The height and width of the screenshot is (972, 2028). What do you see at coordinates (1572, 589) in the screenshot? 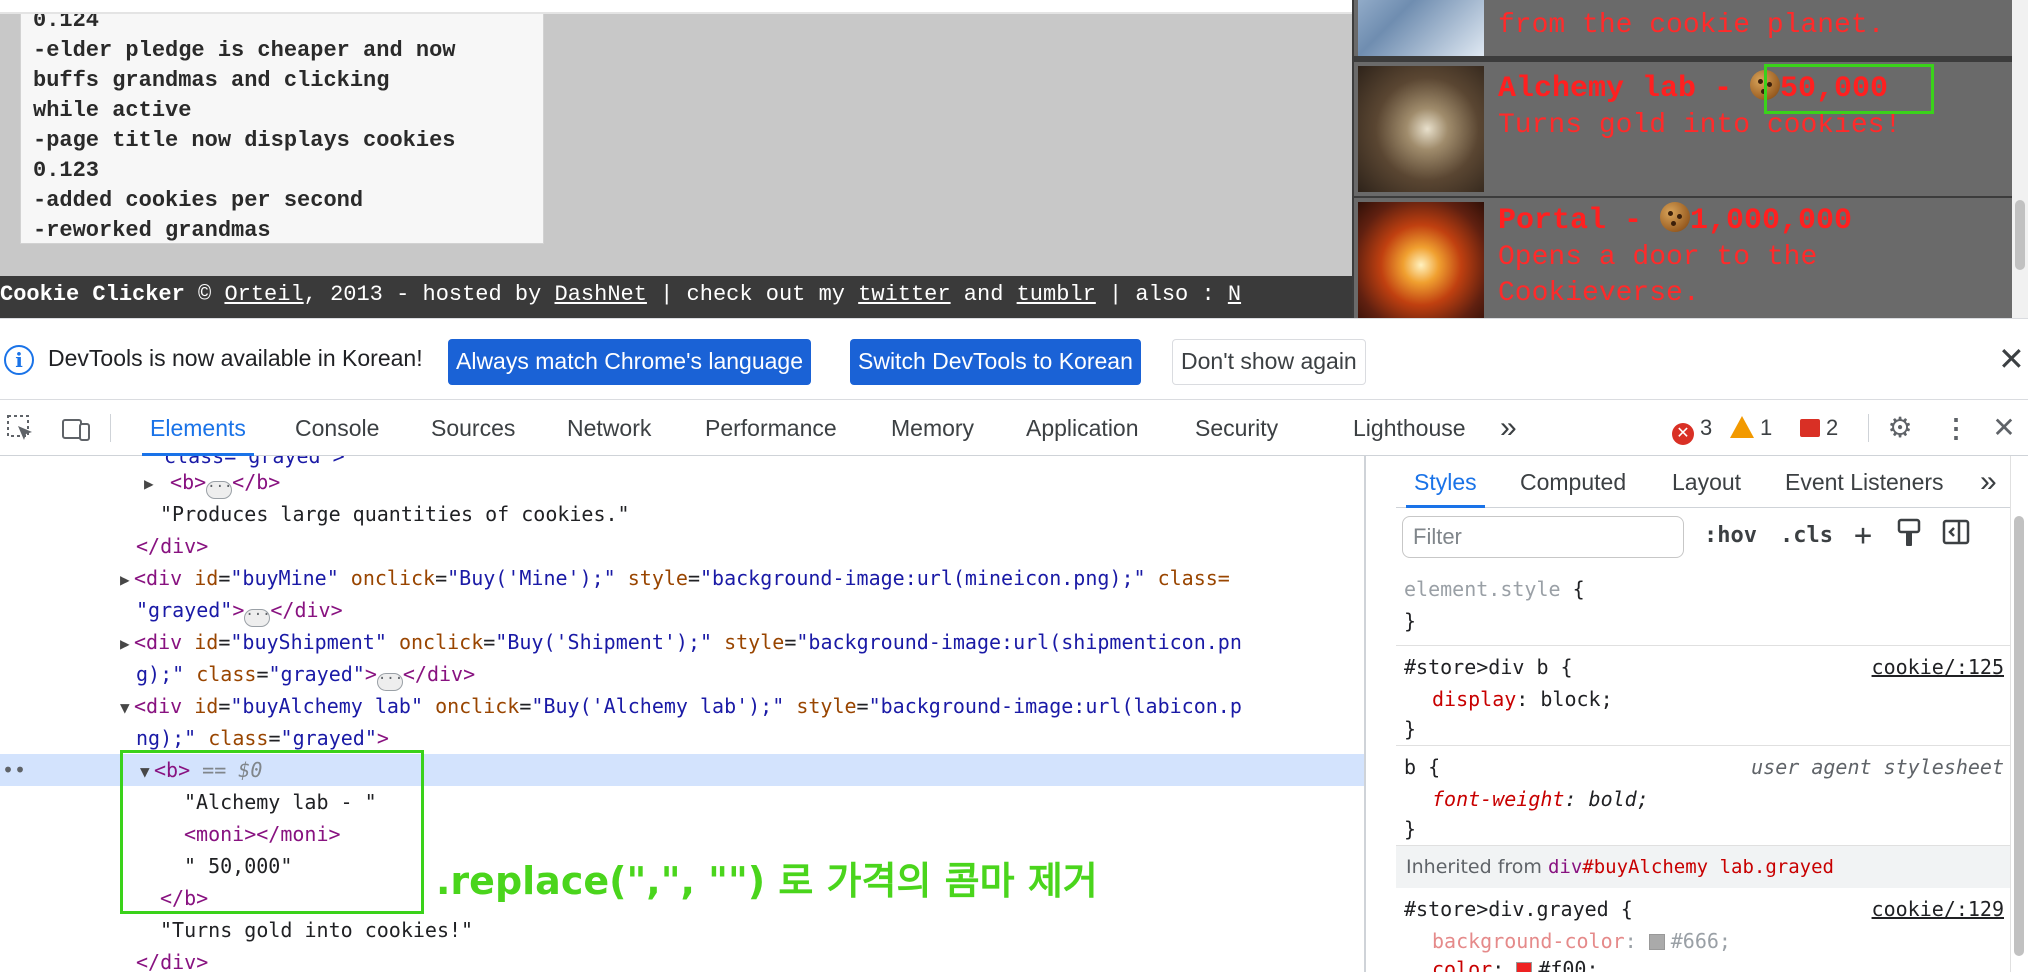
I see `rule-brace: {` at bounding box center [1572, 589].